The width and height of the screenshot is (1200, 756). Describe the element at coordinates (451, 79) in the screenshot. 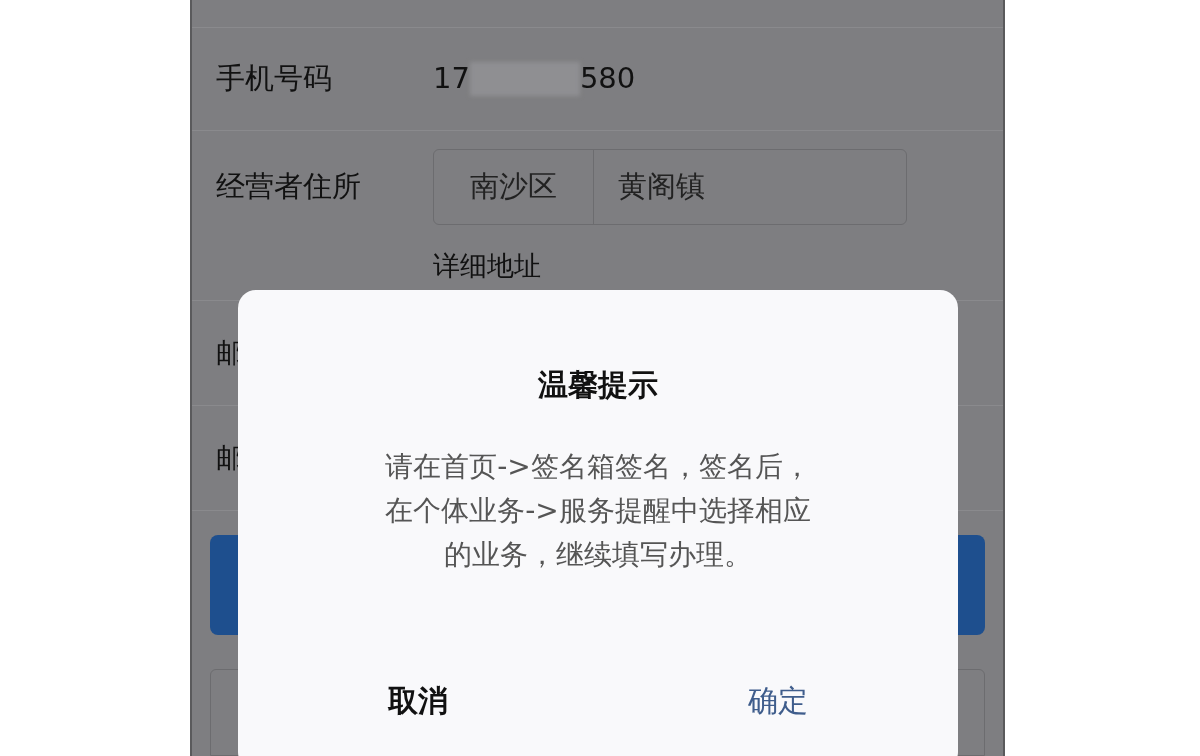

I see `phone-value: 17` at that location.